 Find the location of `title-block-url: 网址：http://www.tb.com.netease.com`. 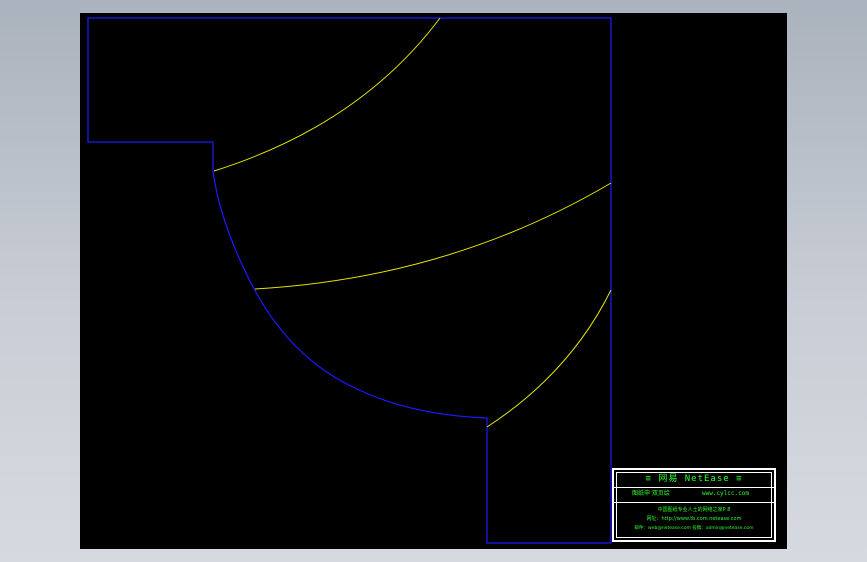

title-block-url: 网址：http://www.tb.com.netease.com is located at coordinates (694, 519).